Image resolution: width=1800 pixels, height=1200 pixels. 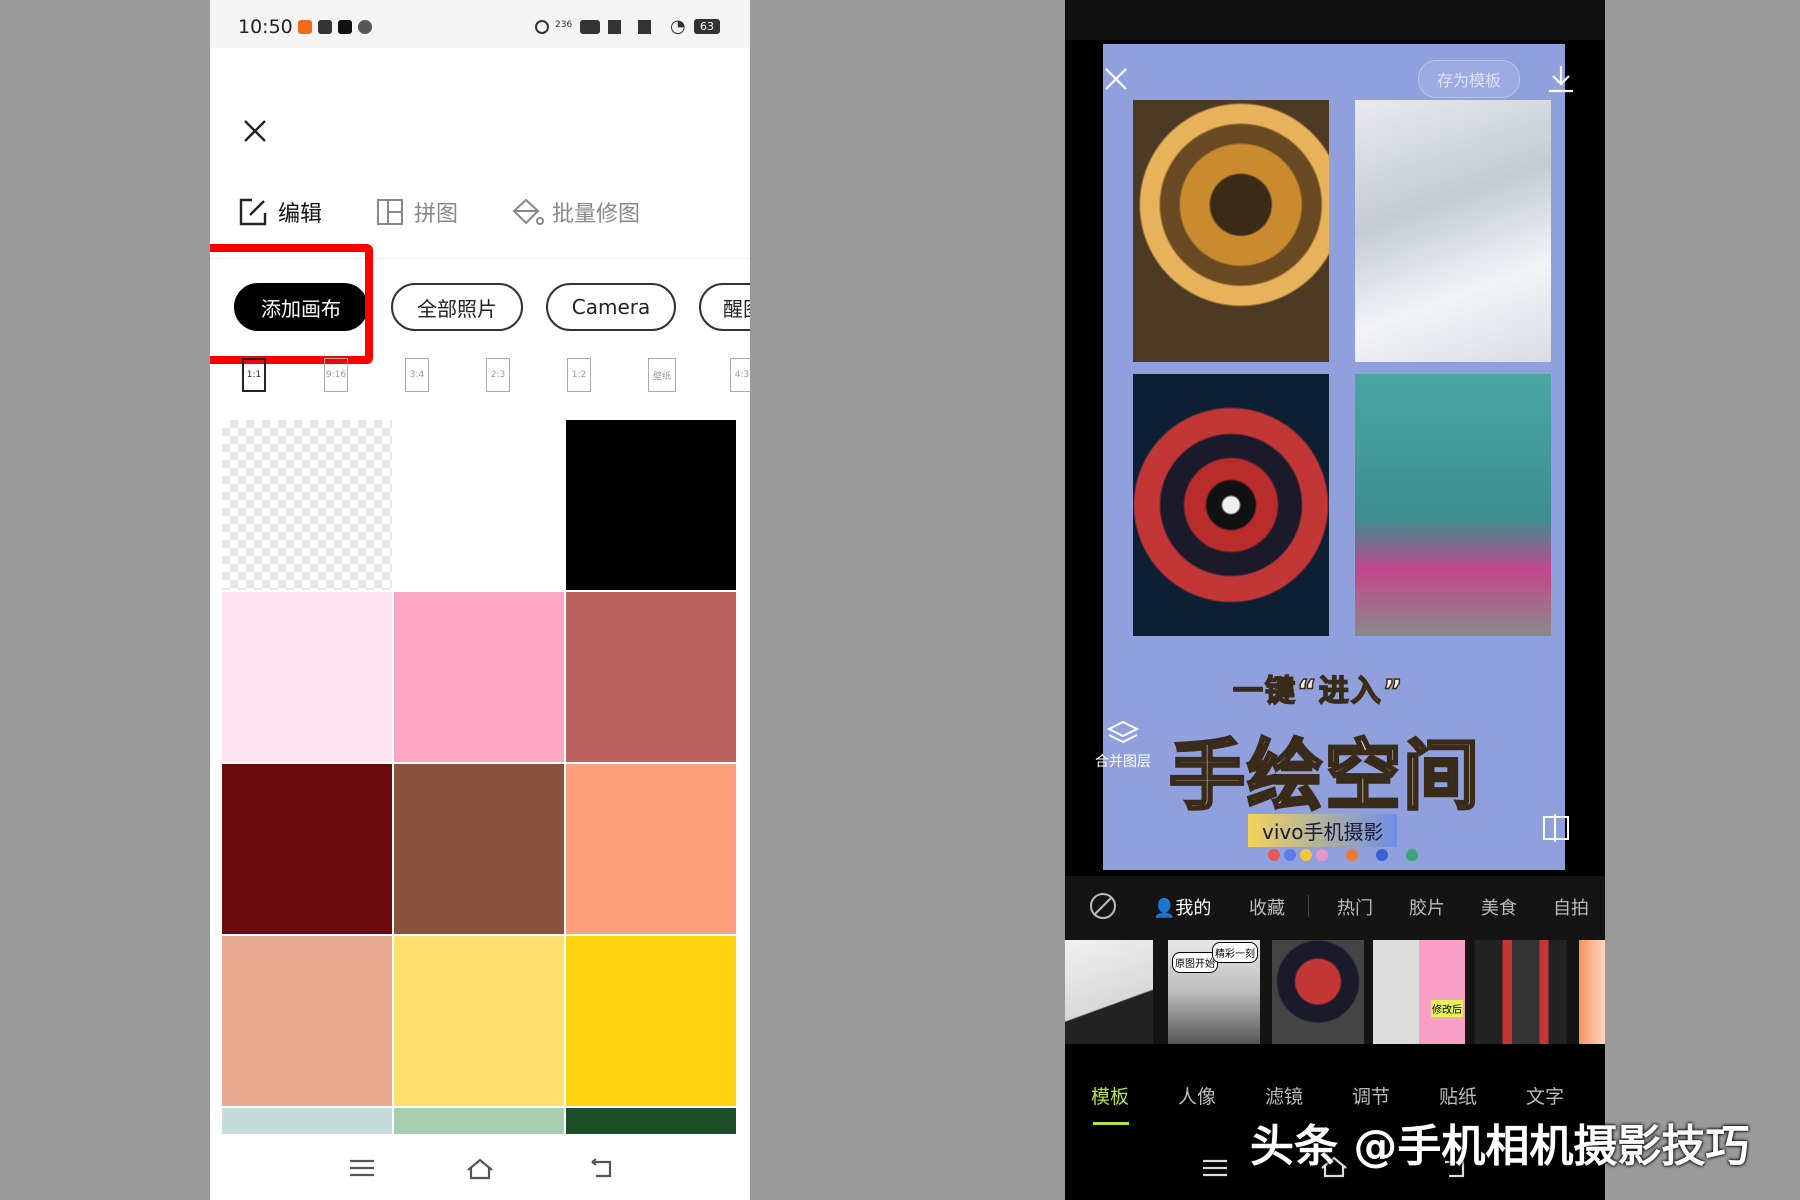 I want to click on category-mine-label: 我的, so click(x=1193, y=908).